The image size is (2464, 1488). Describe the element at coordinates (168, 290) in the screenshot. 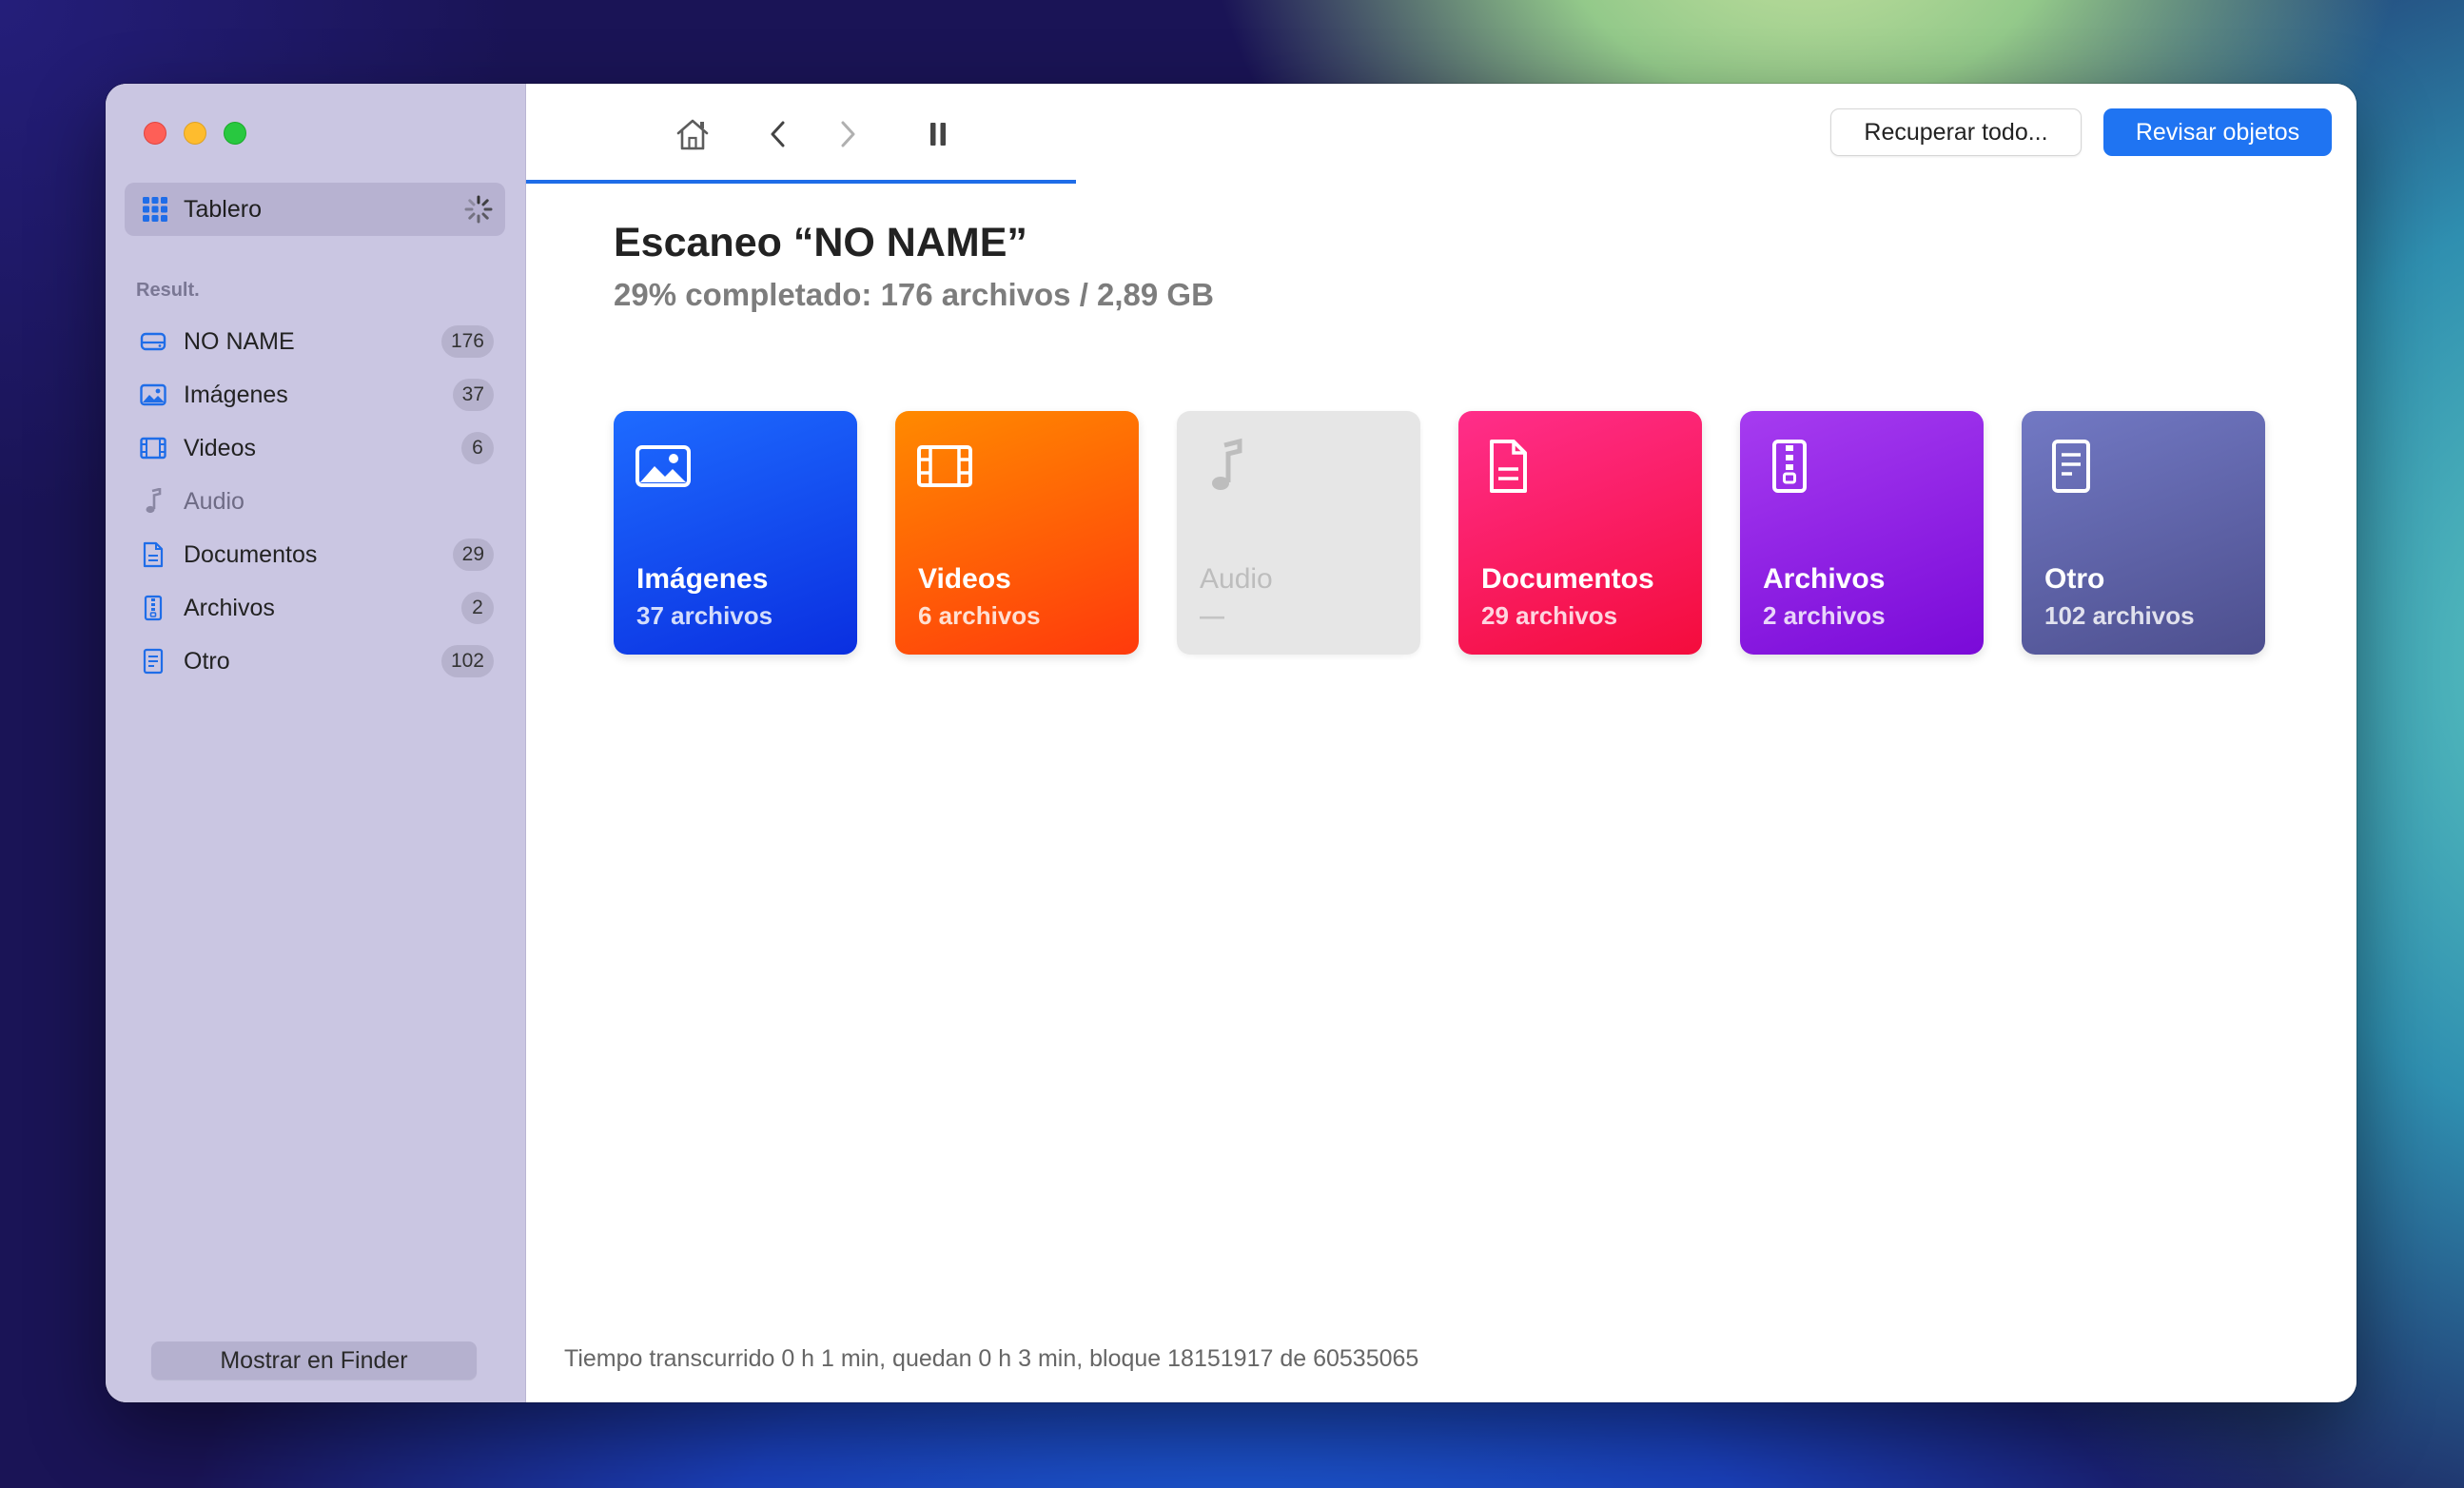

I see `results-section-title: Result.` at that location.